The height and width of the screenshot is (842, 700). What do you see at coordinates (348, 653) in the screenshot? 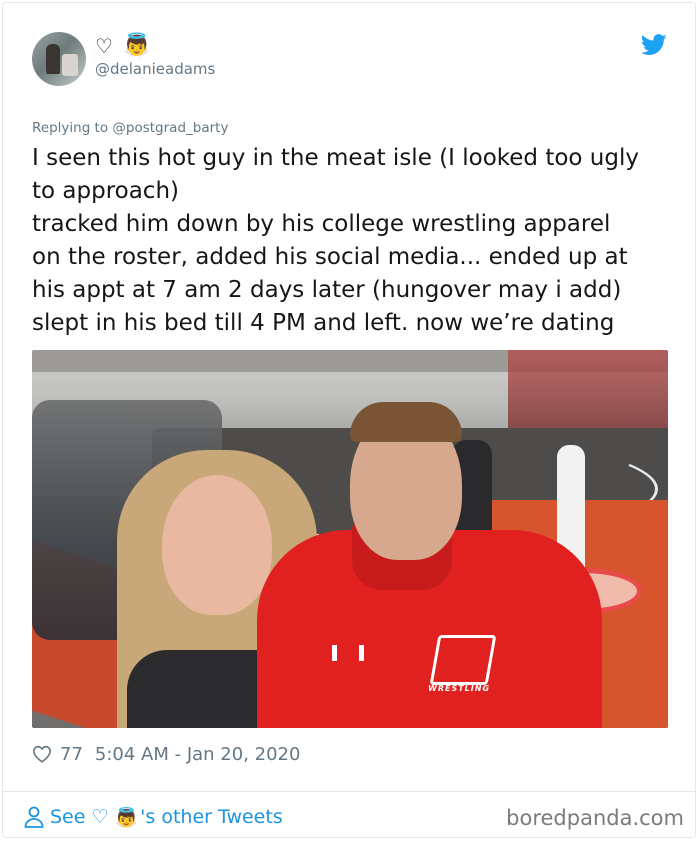
I see `photo-brand-logo` at bounding box center [348, 653].